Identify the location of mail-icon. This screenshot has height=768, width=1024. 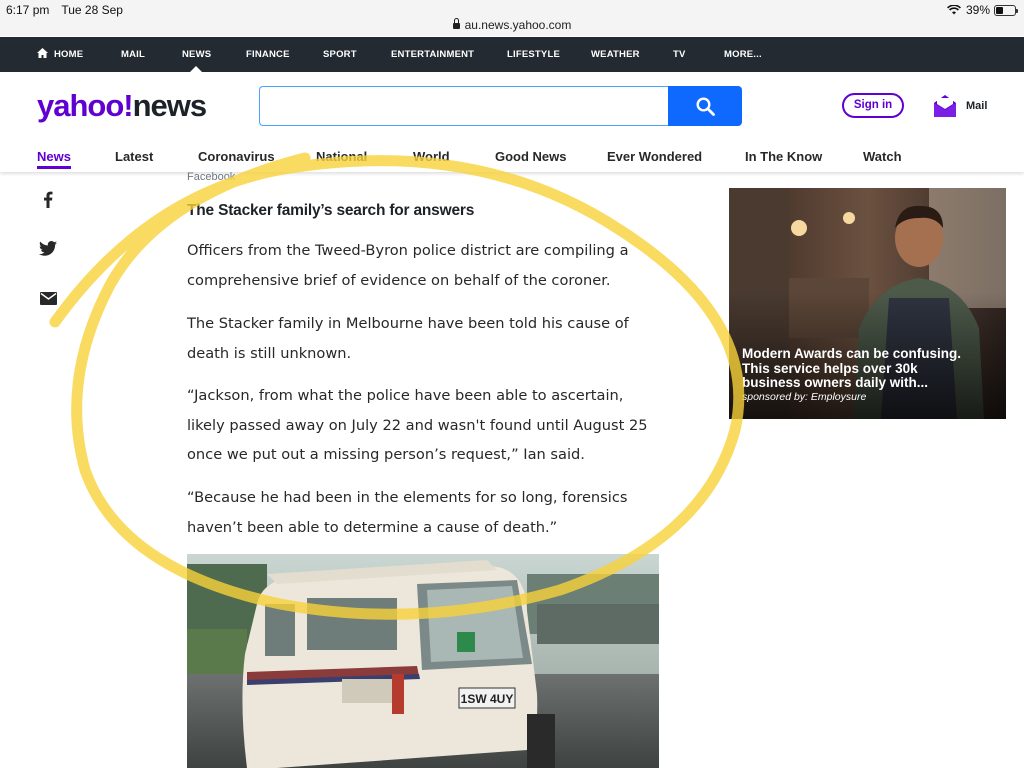
(945, 106).